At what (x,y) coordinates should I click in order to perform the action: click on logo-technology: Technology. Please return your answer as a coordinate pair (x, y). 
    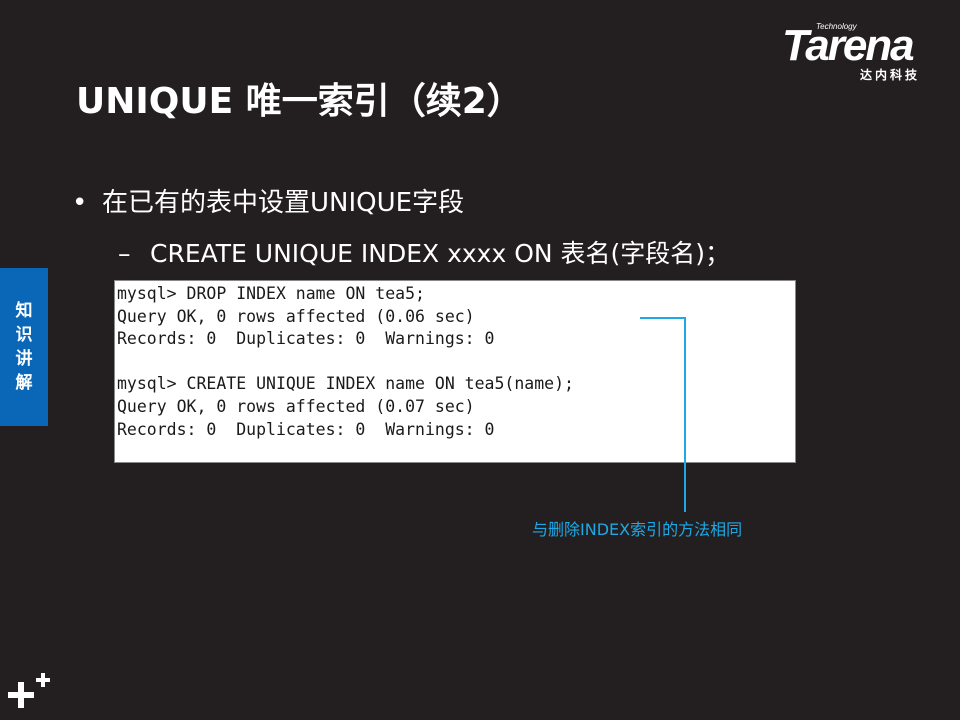
    Looking at the image, I should click on (836, 26).